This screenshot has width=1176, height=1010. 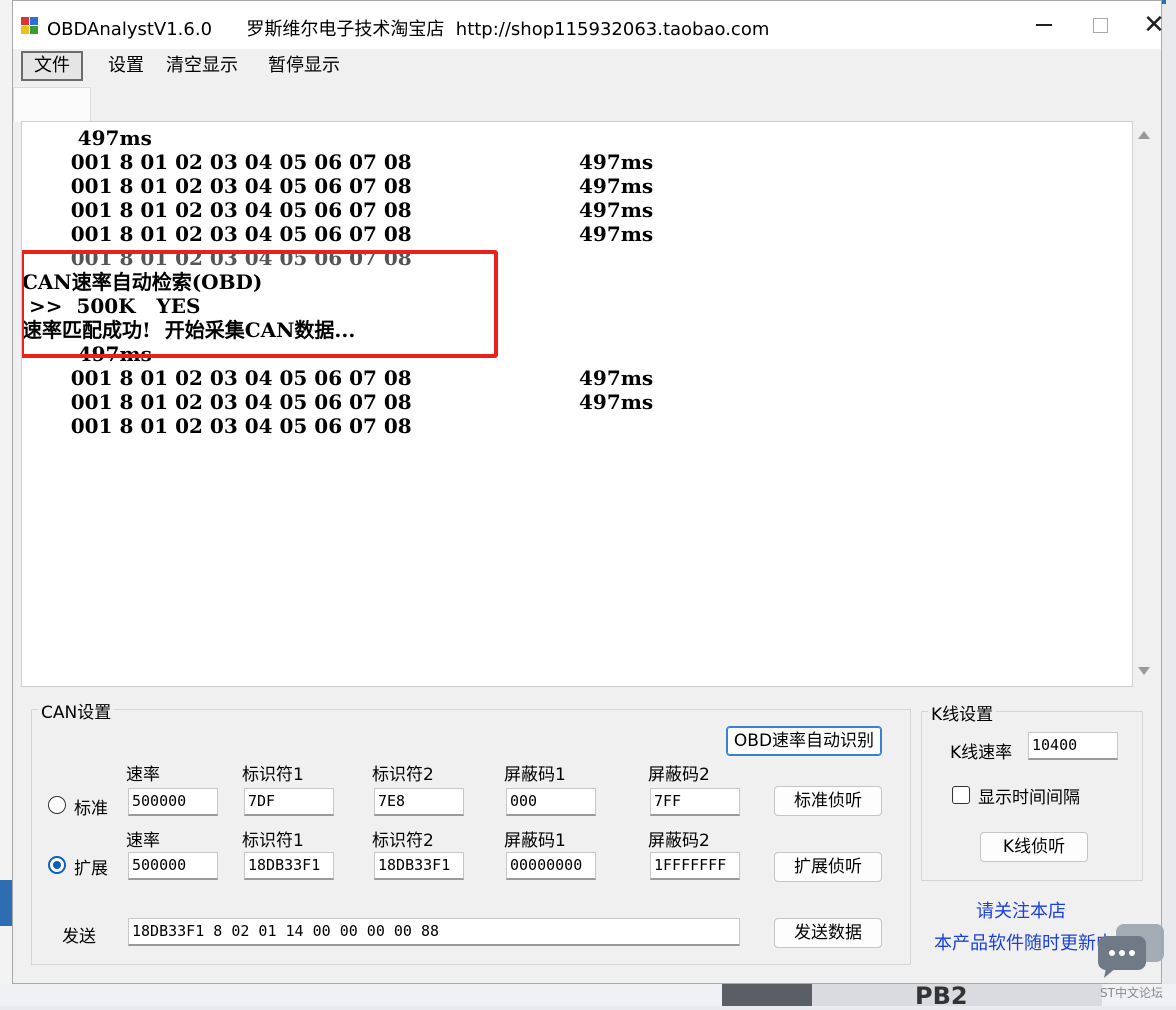 I want to click on send-data-field: 18DB33F1 8 02 01 14 00 00 00 00 88, so click(x=434, y=932).